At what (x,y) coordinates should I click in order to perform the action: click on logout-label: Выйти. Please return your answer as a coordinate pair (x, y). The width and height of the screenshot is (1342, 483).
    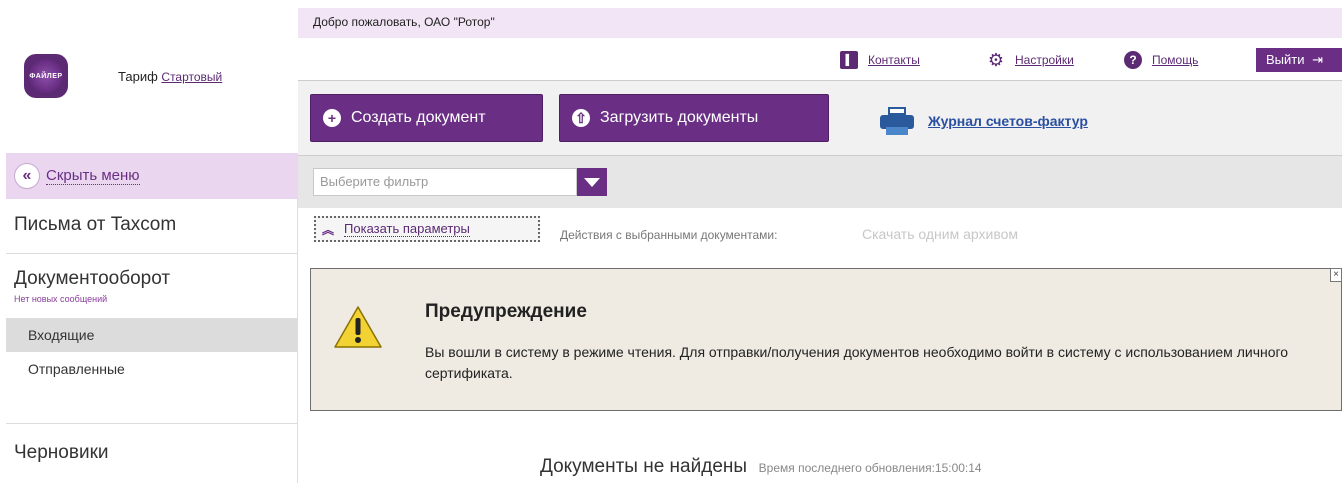
    Looking at the image, I should click on (1285, 59).